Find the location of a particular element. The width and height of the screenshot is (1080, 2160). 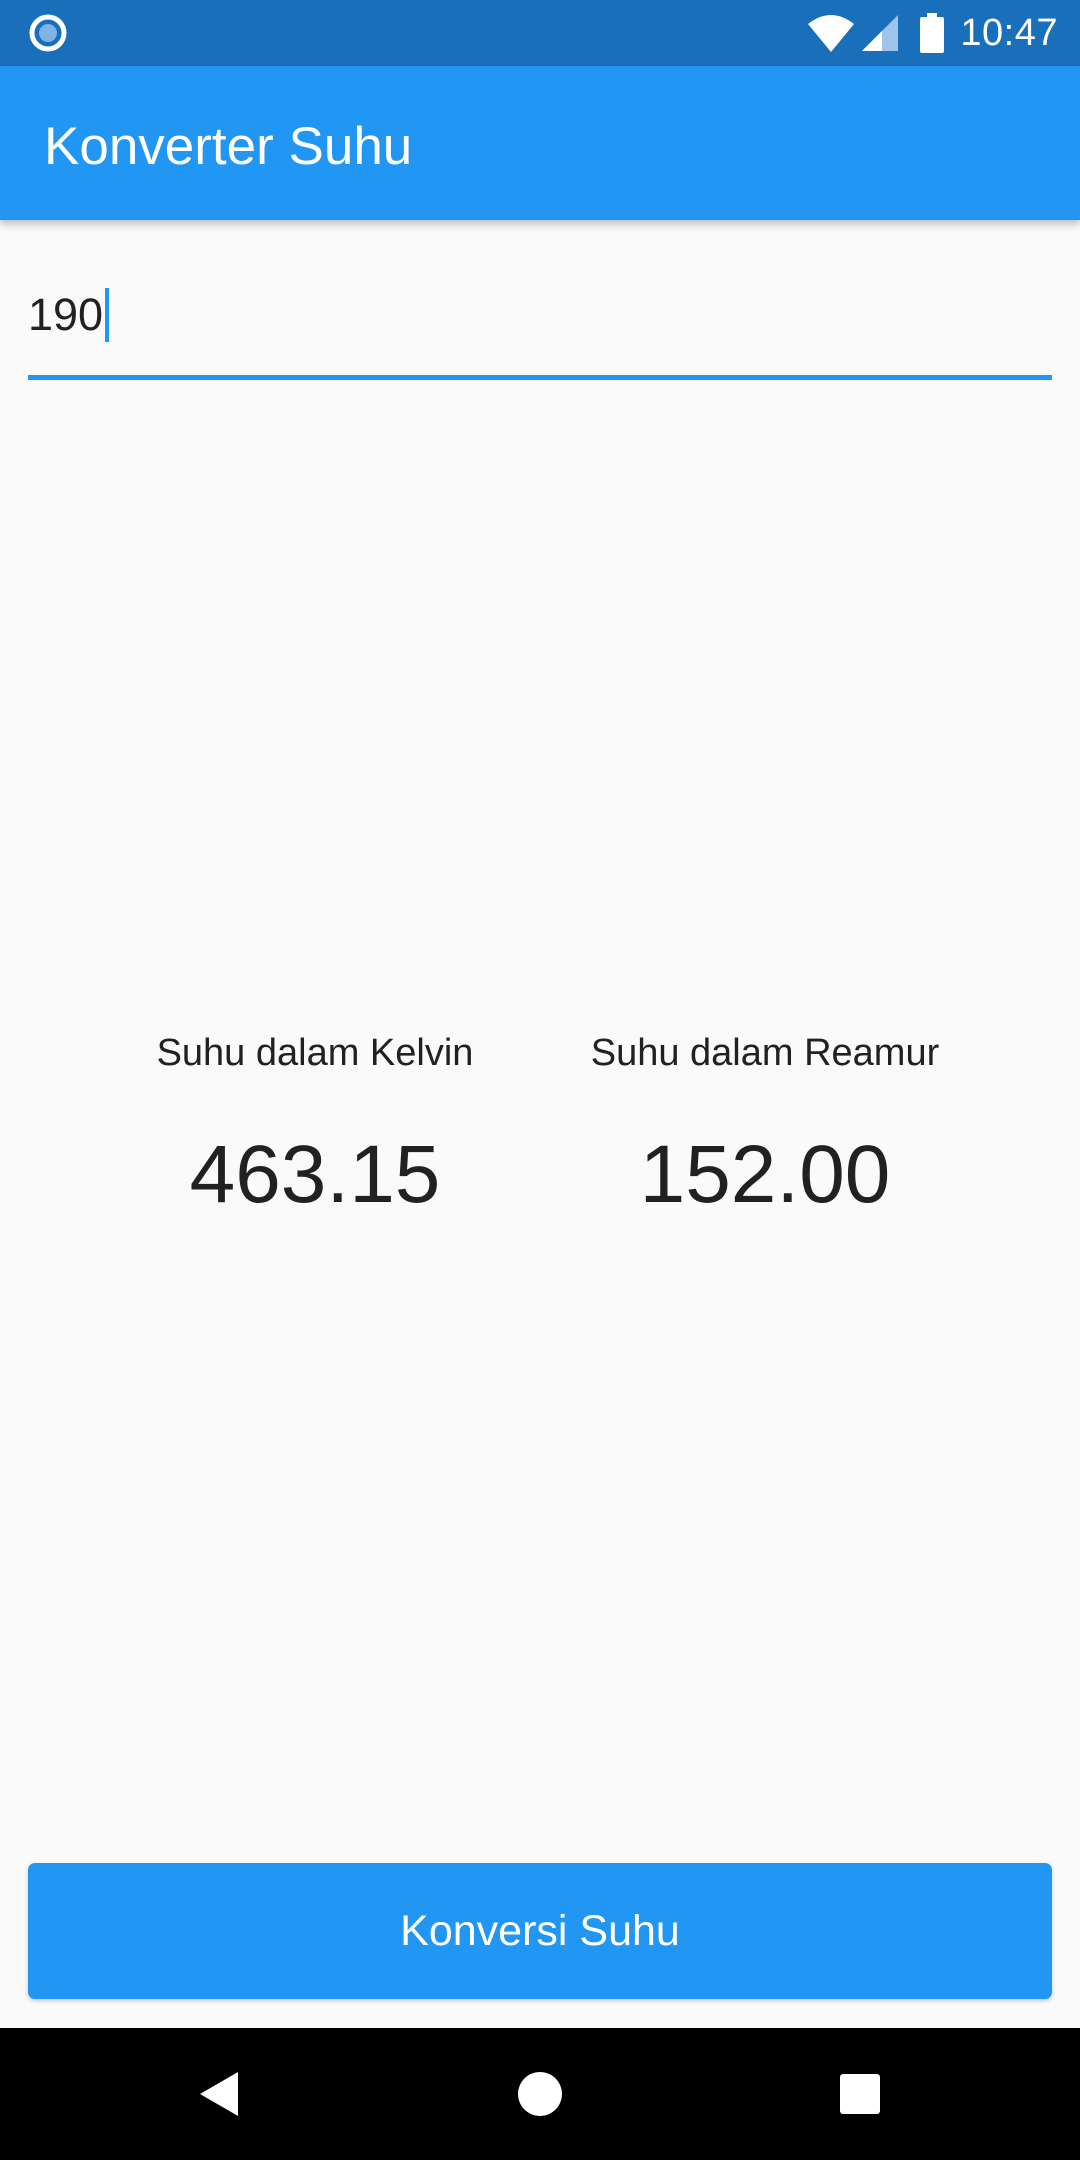

temperature-input: 190 is located at coordinates (540, 325).